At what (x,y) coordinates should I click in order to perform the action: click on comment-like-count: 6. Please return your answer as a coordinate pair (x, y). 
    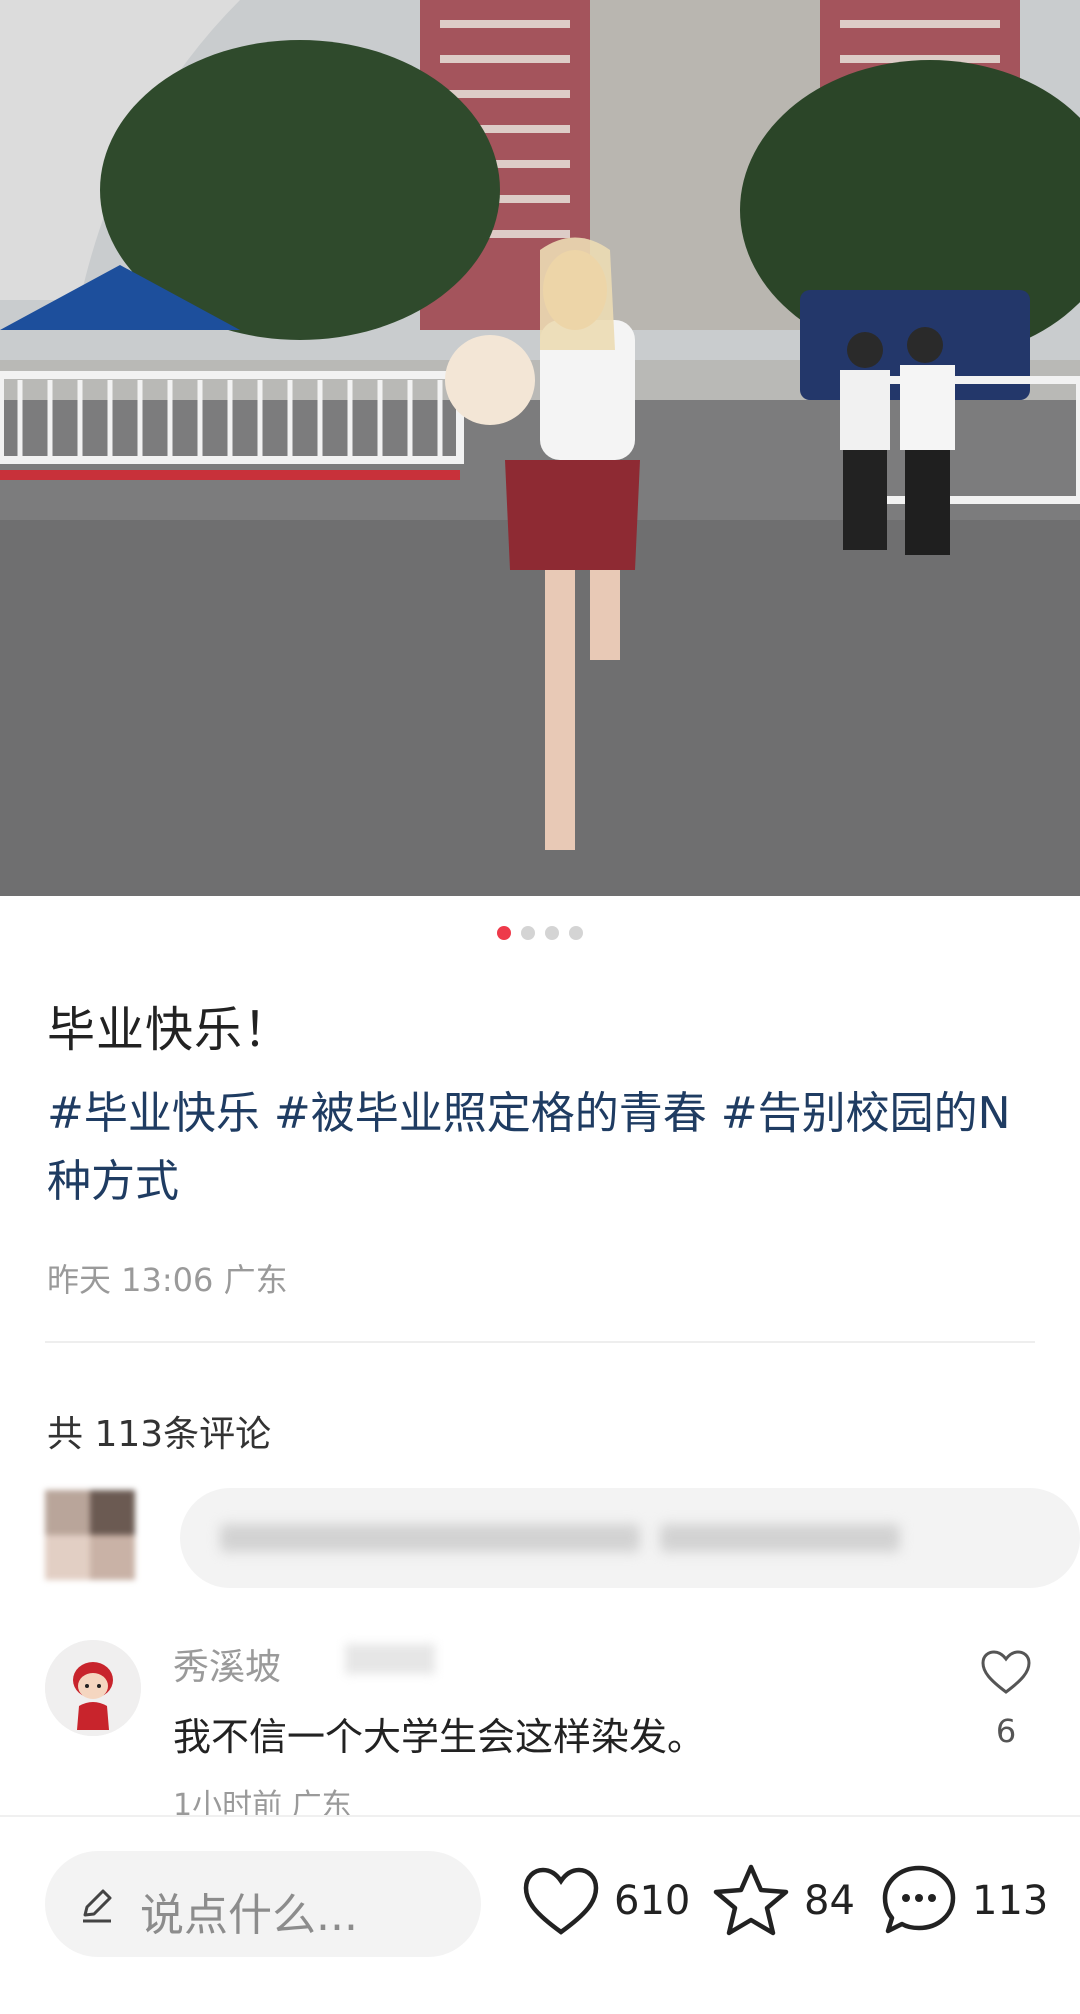
    Looking at the image, I should click on (1006, 1731).